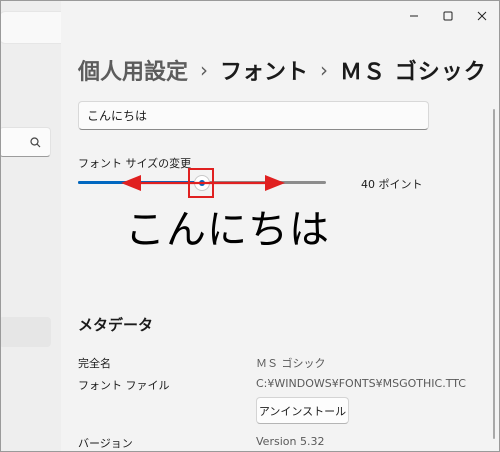 This screenshot has height=452, width=500. What do you see at coordinates (124, 385) in the screenshot?
I see `font-file-label: フォント ファイル` at bounding box center [124, 385].